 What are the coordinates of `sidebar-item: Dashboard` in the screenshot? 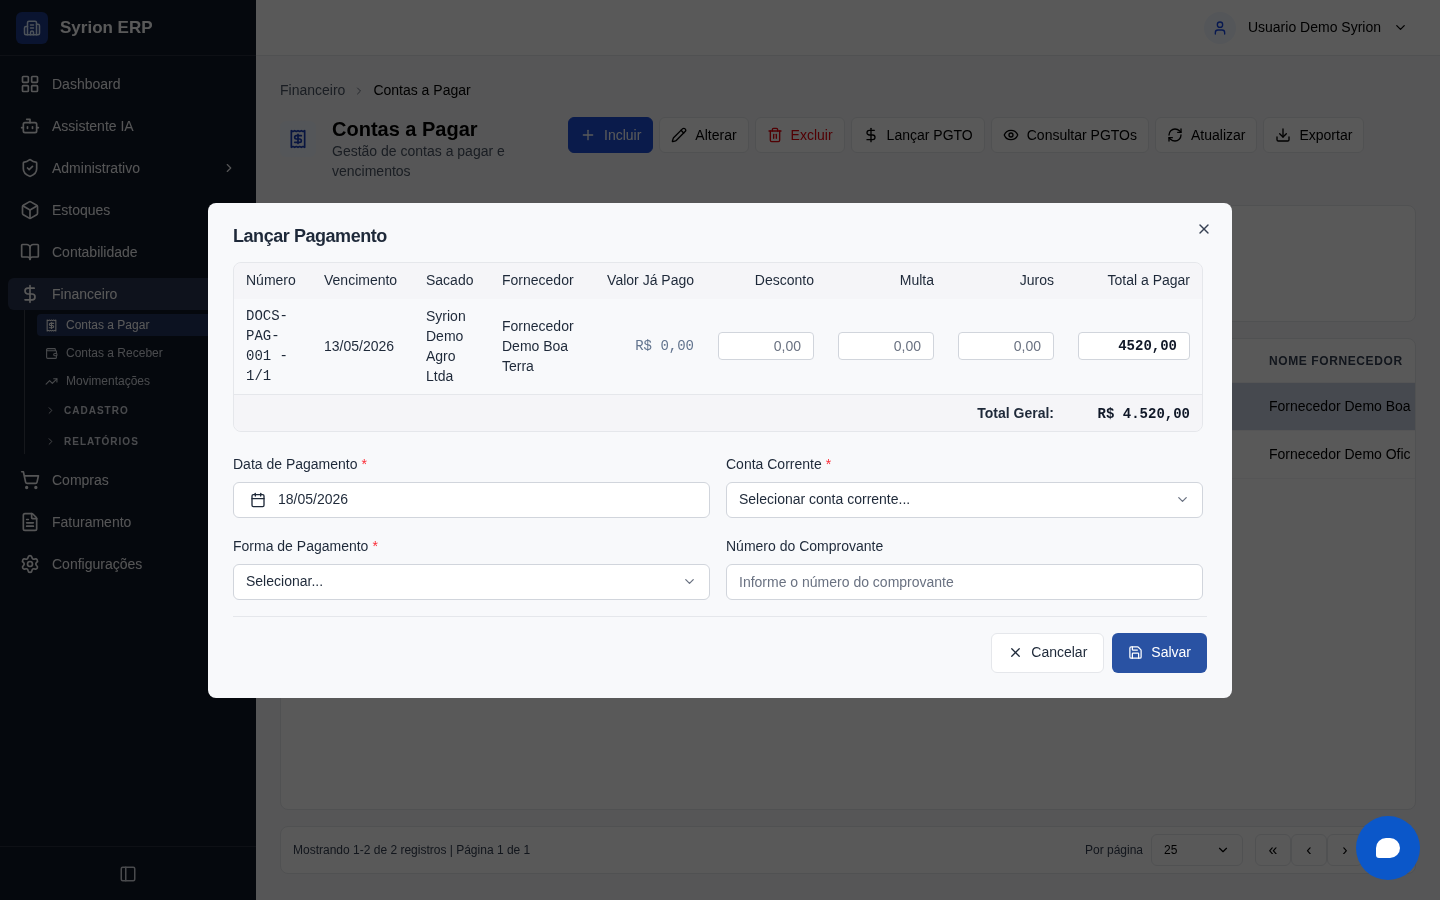 It's located at (128, 84).